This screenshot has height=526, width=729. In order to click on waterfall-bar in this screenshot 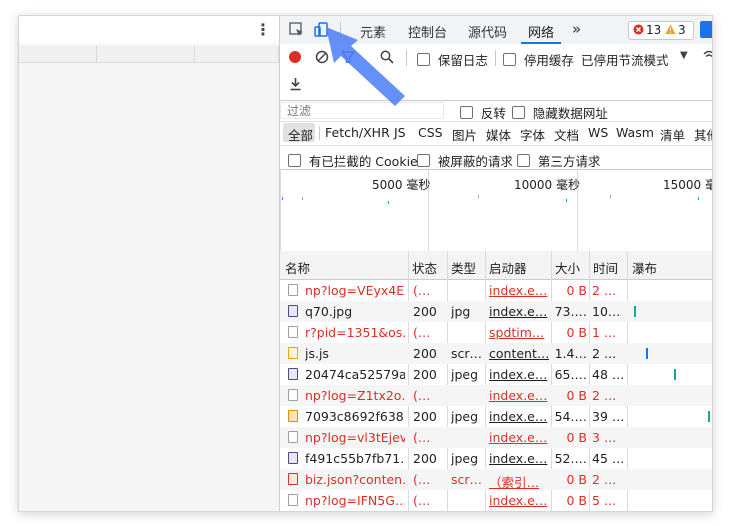, I will do `click(675, 374)`.